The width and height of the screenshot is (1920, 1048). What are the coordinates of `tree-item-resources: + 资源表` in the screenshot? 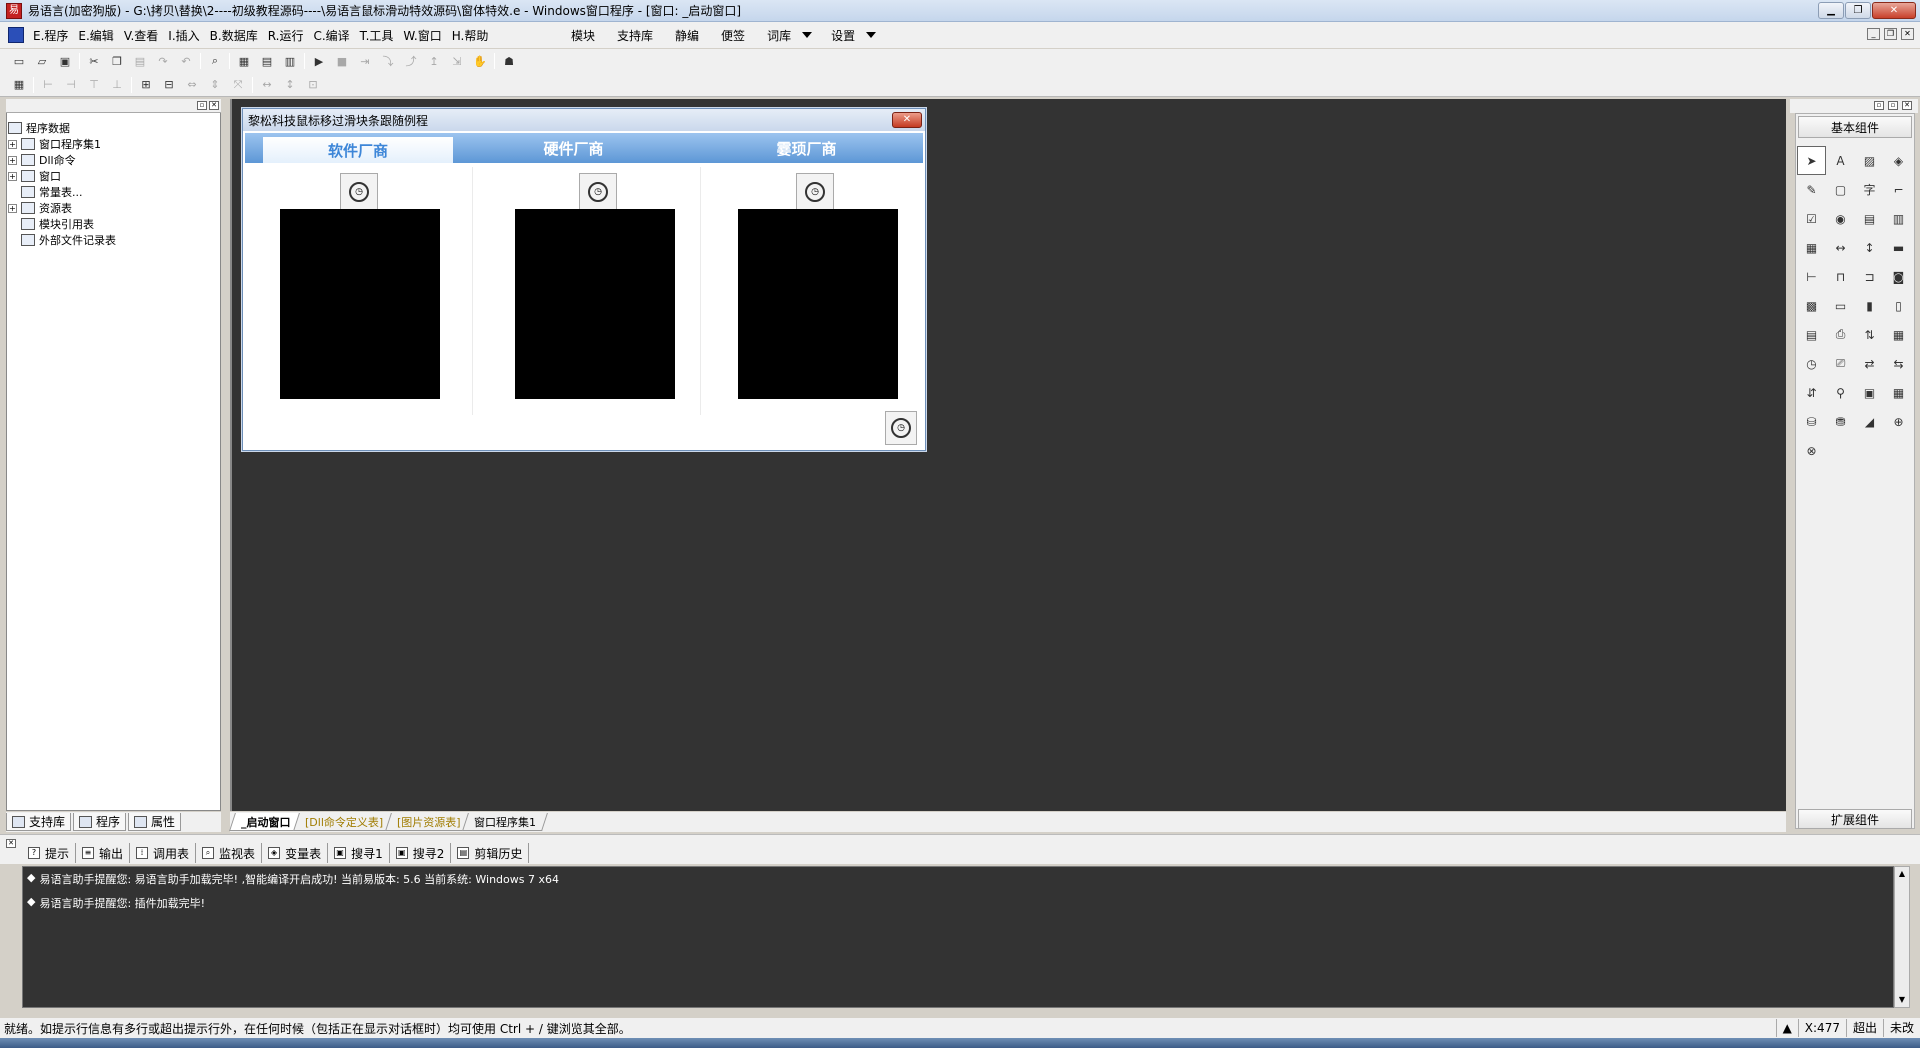 It's located at (113, 208).